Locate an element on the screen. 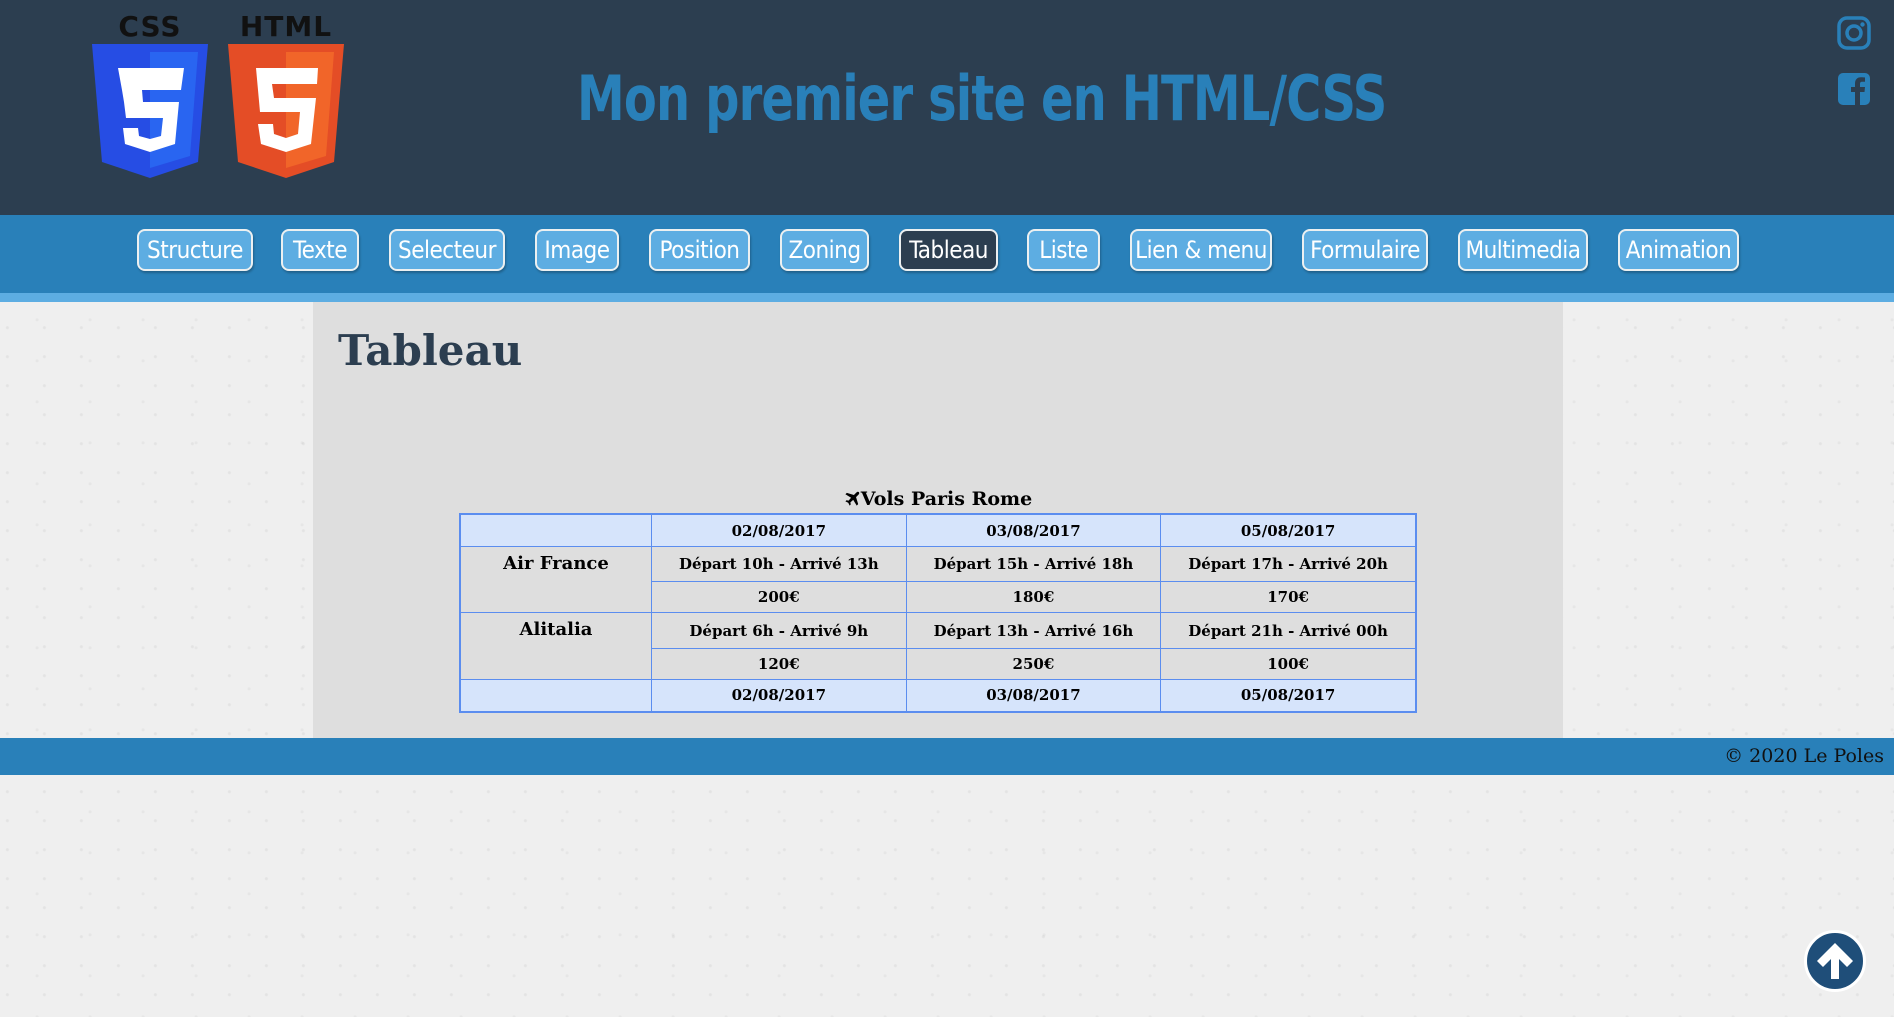 Image resolution: width=1894 pixels, height=1017 pixels. nav-item-tableau: Tableau is located at coordinates (948, 250).